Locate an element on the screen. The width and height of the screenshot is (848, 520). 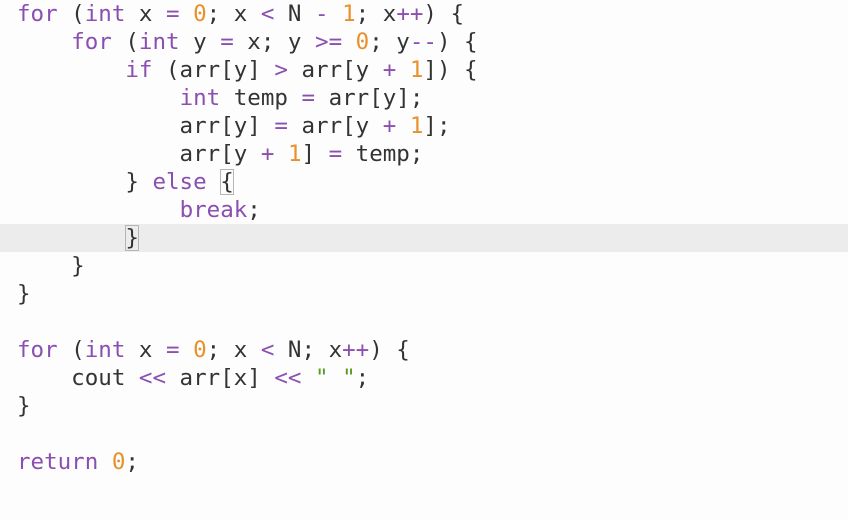
code-keyword: break is located at coordinates (213, 210).